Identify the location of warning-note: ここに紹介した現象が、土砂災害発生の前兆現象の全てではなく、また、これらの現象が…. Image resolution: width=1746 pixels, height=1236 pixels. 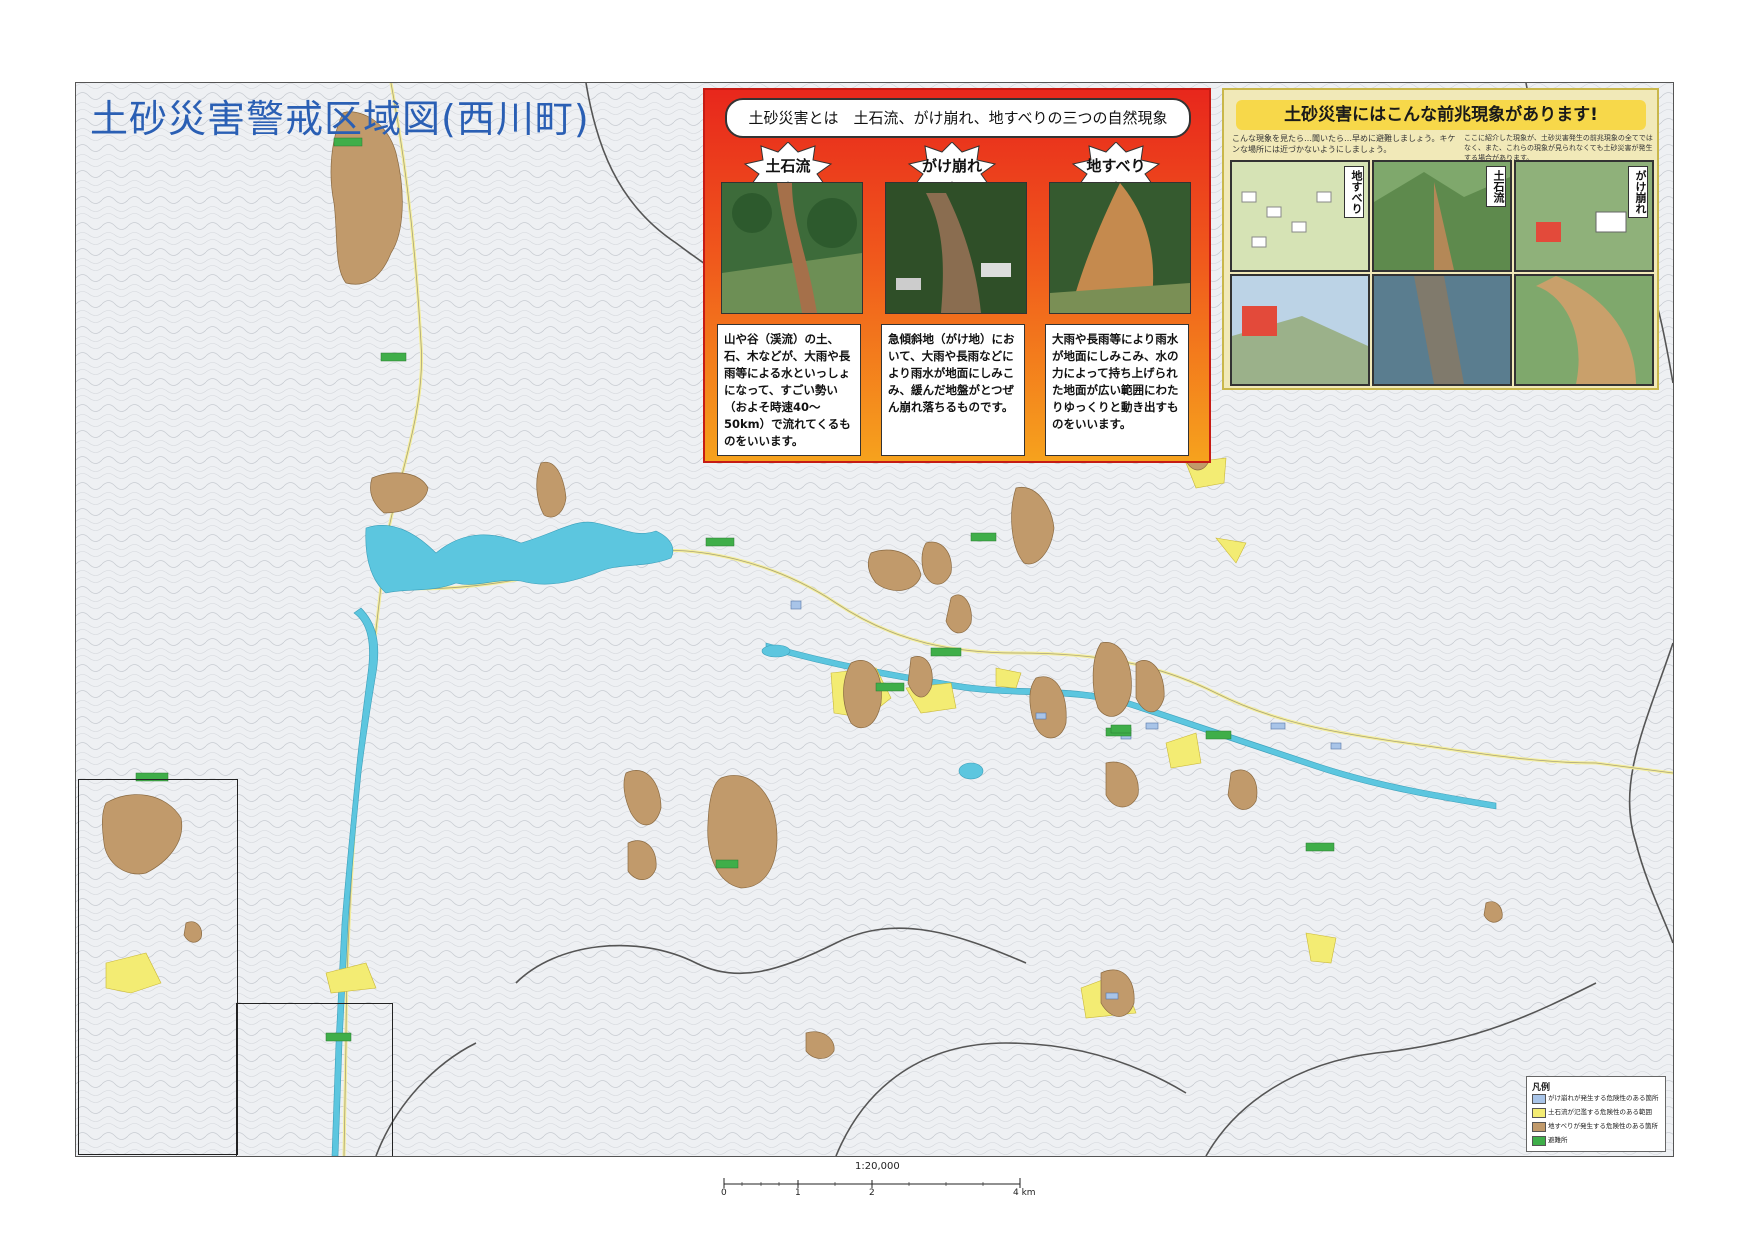
(1558, 148).